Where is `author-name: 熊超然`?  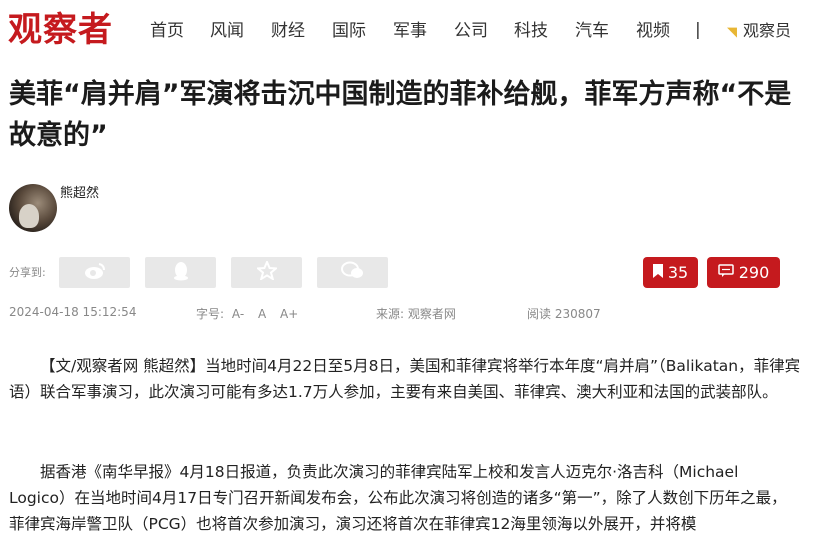 author-name: 熊超然 is located at coordinates (79, 191).